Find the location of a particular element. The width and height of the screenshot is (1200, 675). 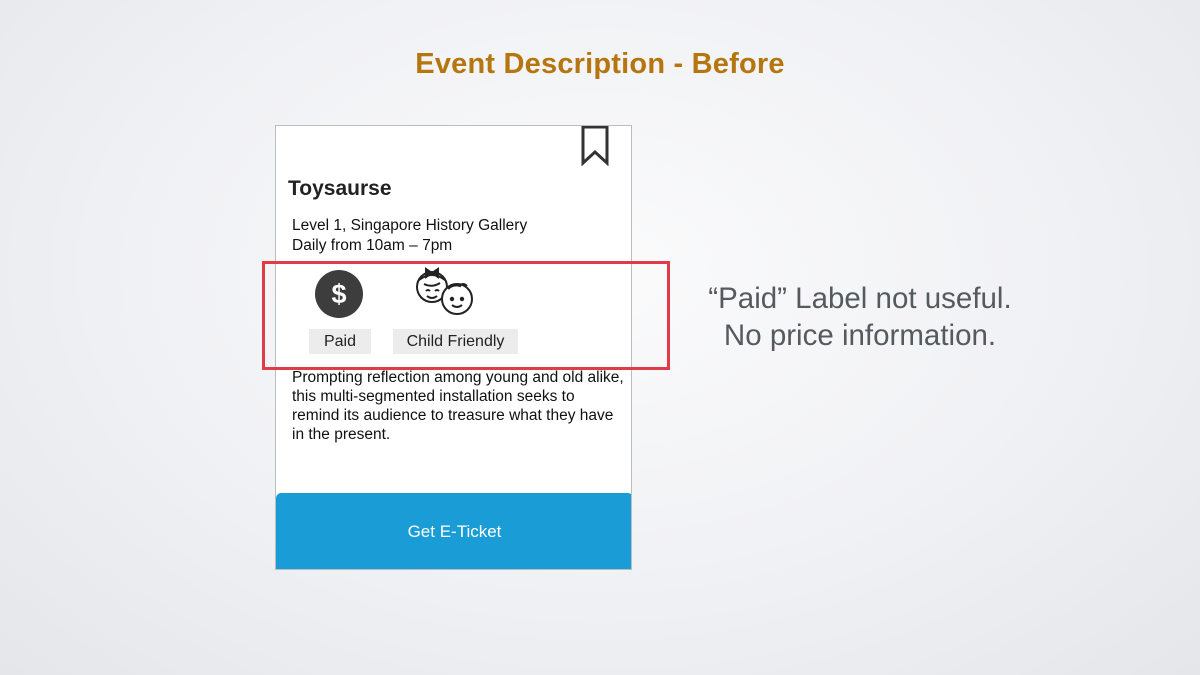

slide-title: Event Description - Before is located at coordinates (600, 64).